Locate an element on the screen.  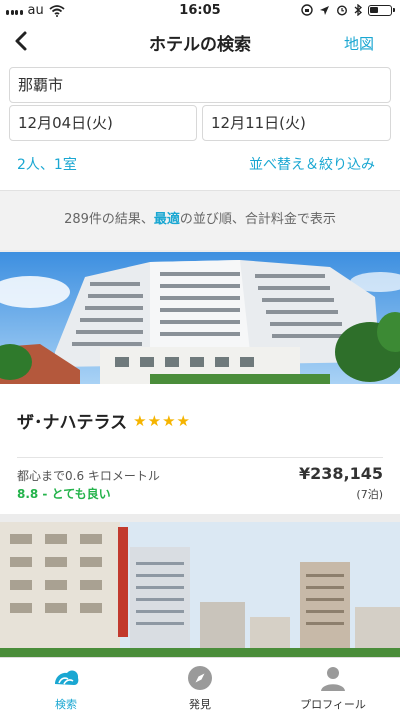
page-title: ホテルの検索 is located at coordinates (200, 45).